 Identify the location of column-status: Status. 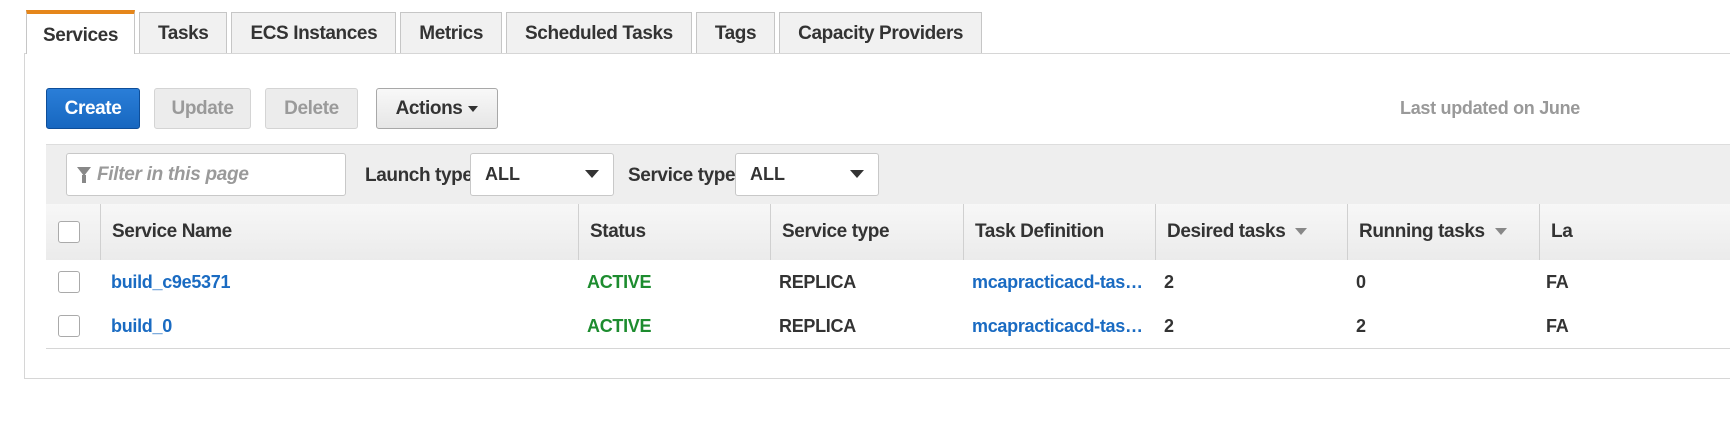
(674, 232).